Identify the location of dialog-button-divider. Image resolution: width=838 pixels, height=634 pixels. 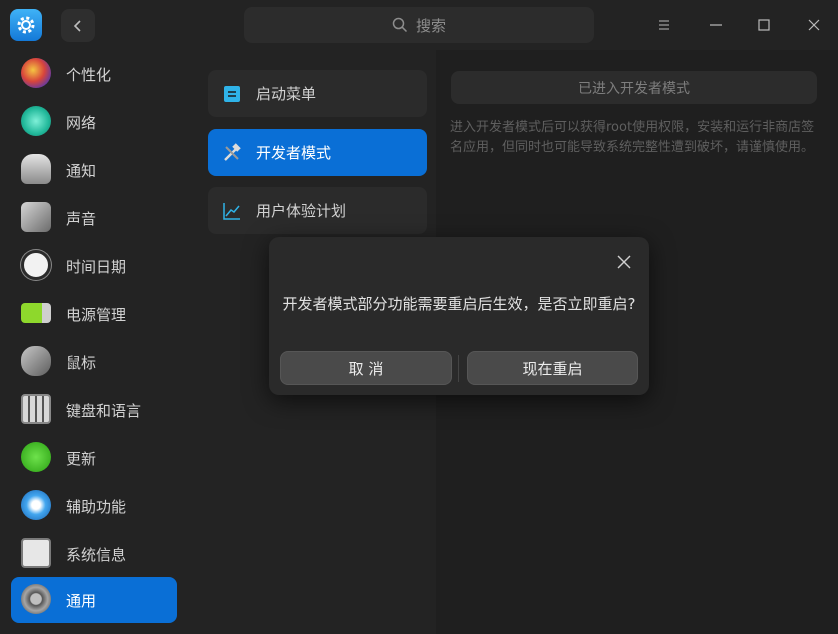
(458, 368).